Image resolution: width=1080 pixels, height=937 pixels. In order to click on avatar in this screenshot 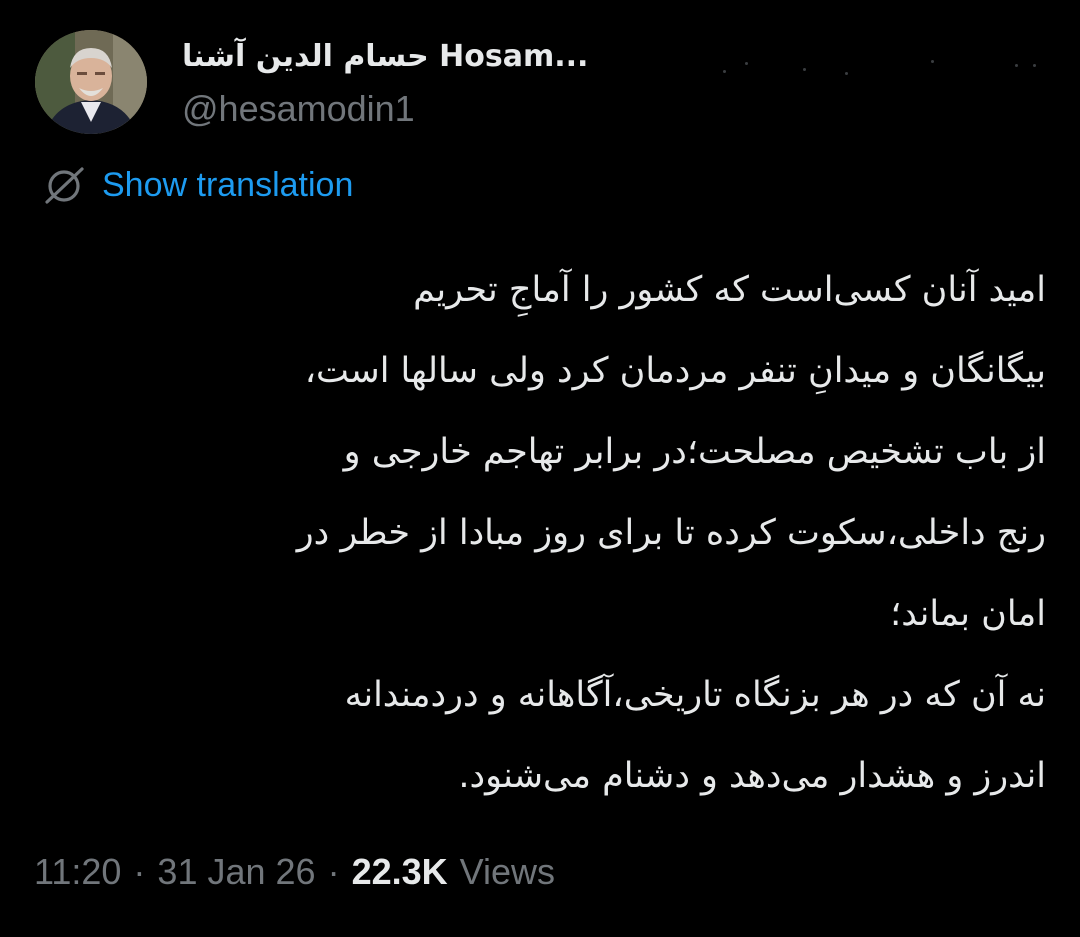, I will do `click(91, 82)`.